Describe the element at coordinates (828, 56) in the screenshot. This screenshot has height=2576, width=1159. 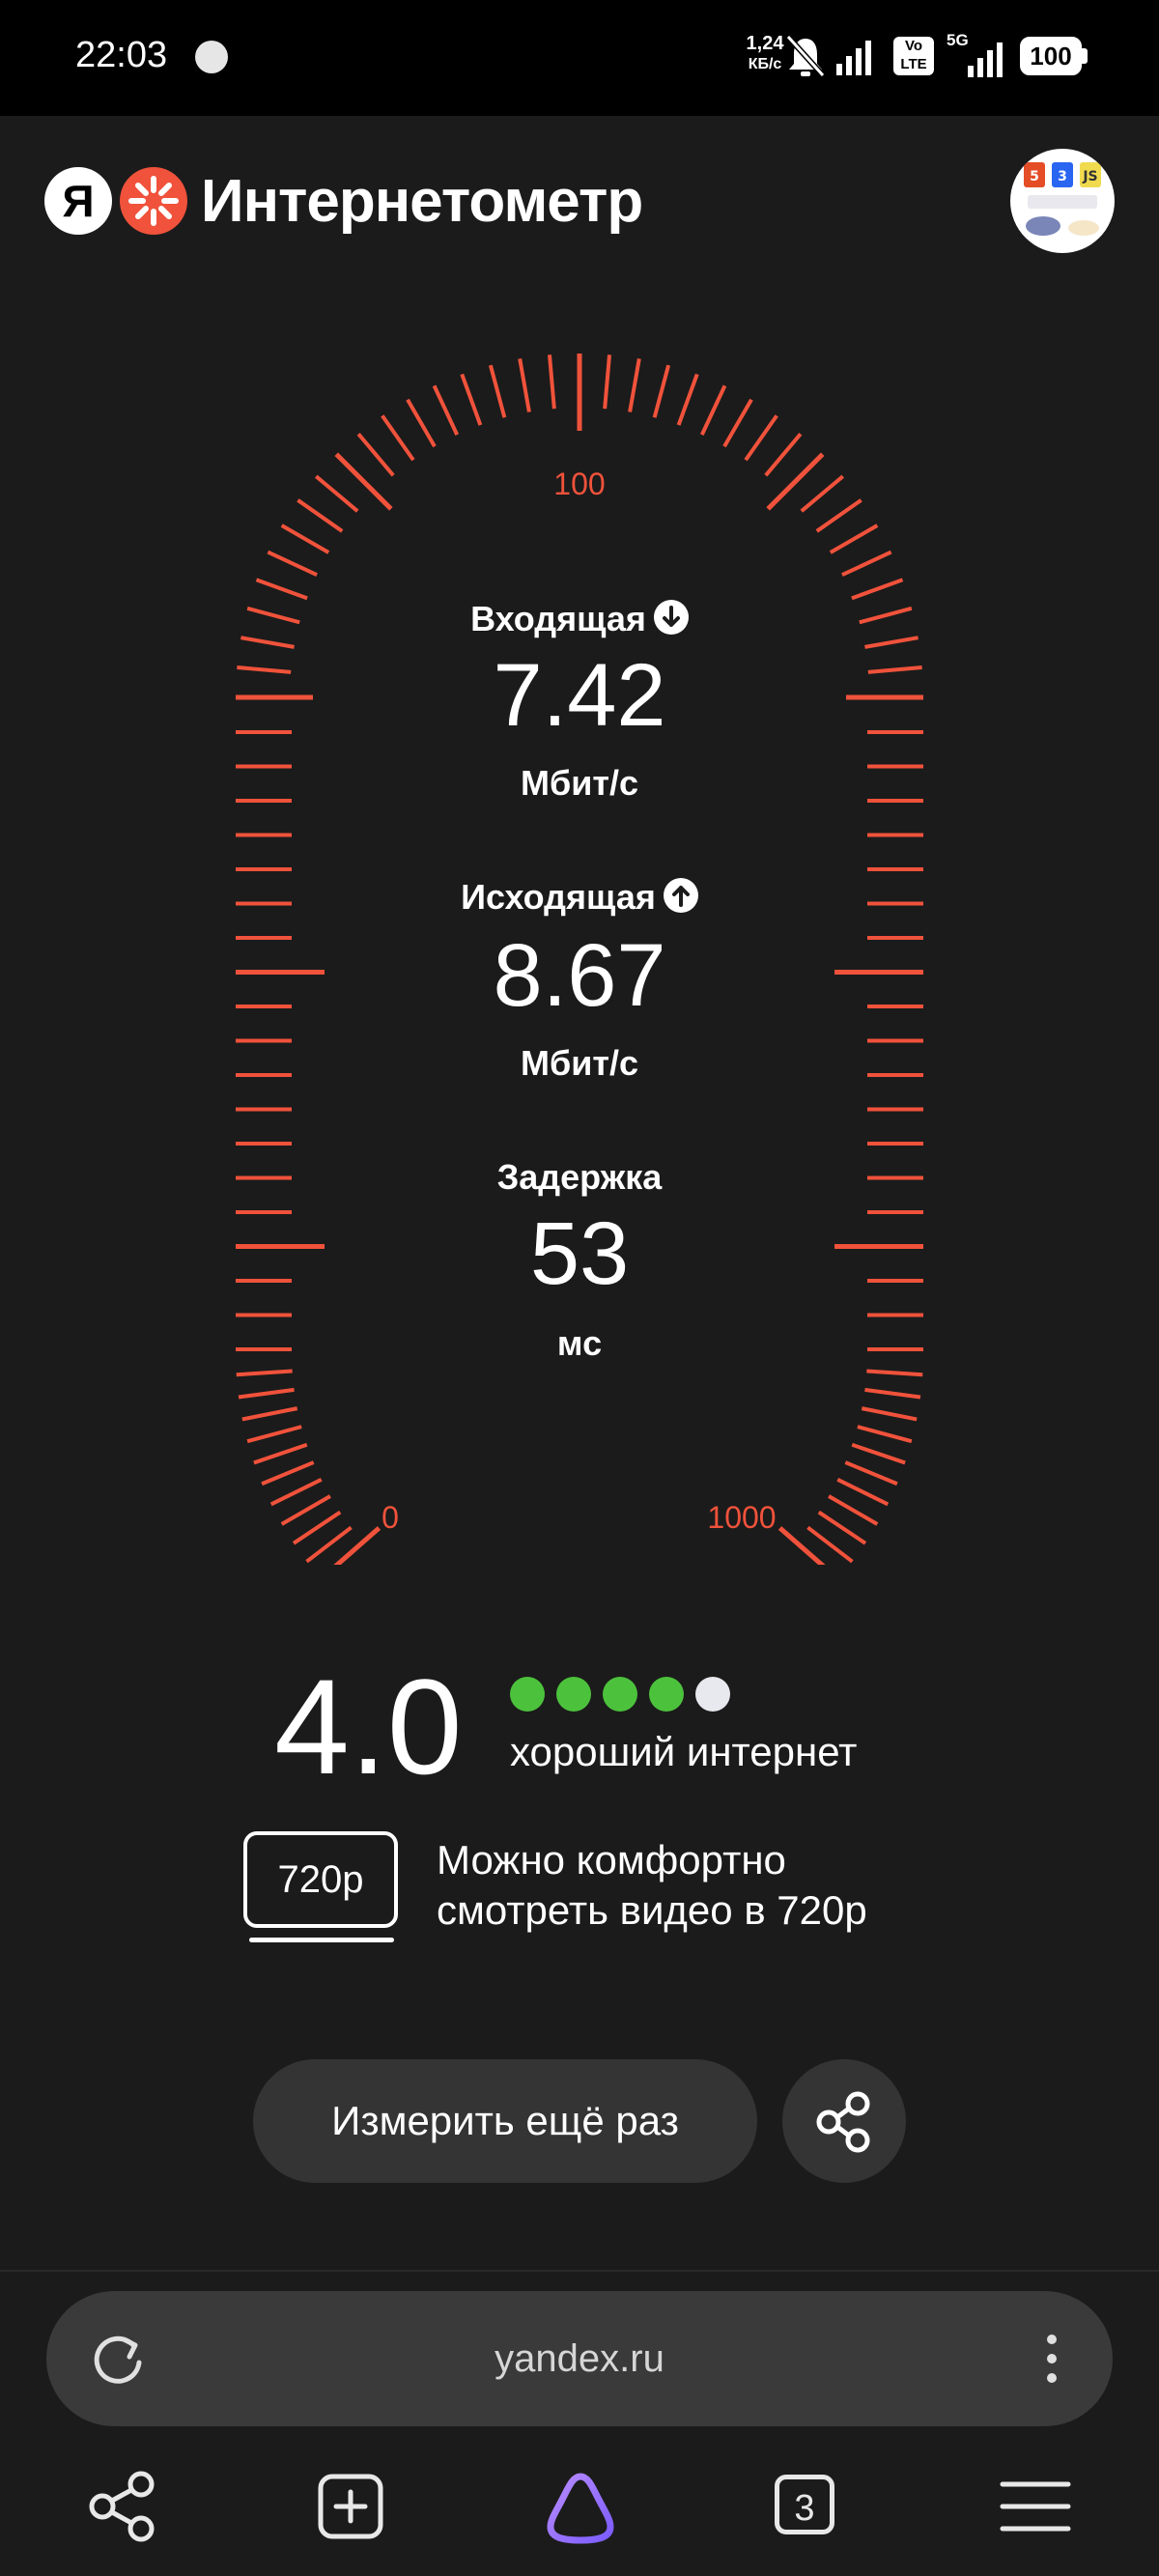
I see `status-icons` at that location.